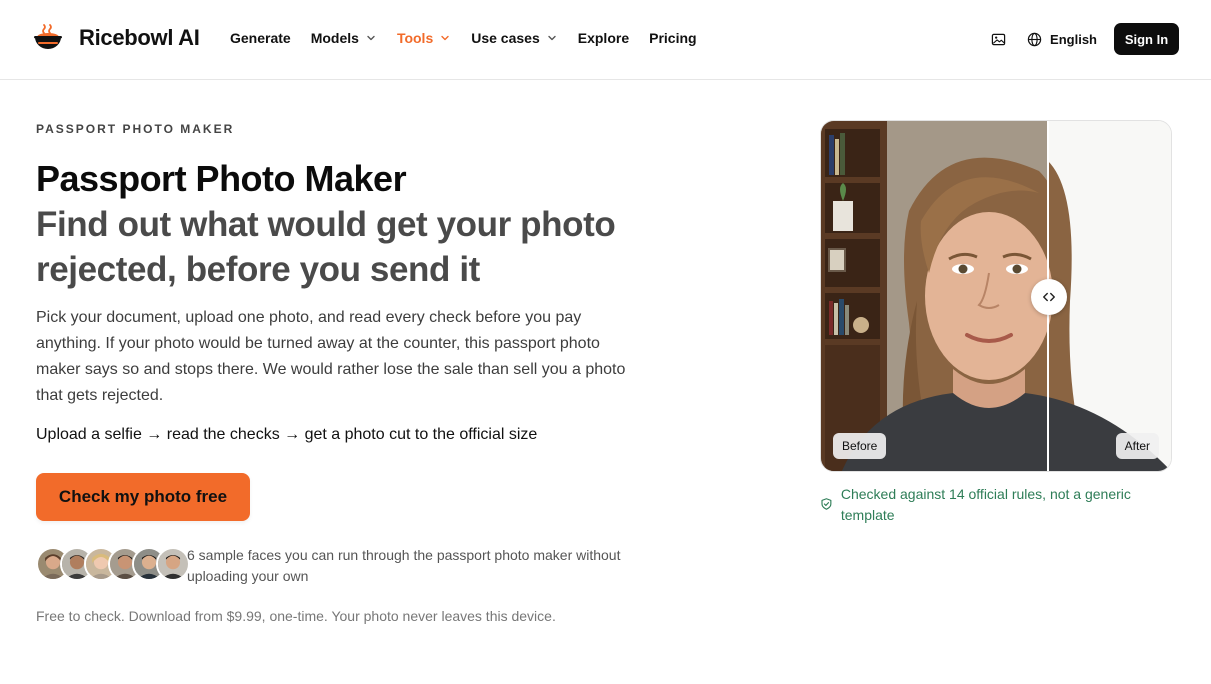 This screenshot has height=684, width=1211. I want to click on before-after-comparison: Before After, so click(996, 296).